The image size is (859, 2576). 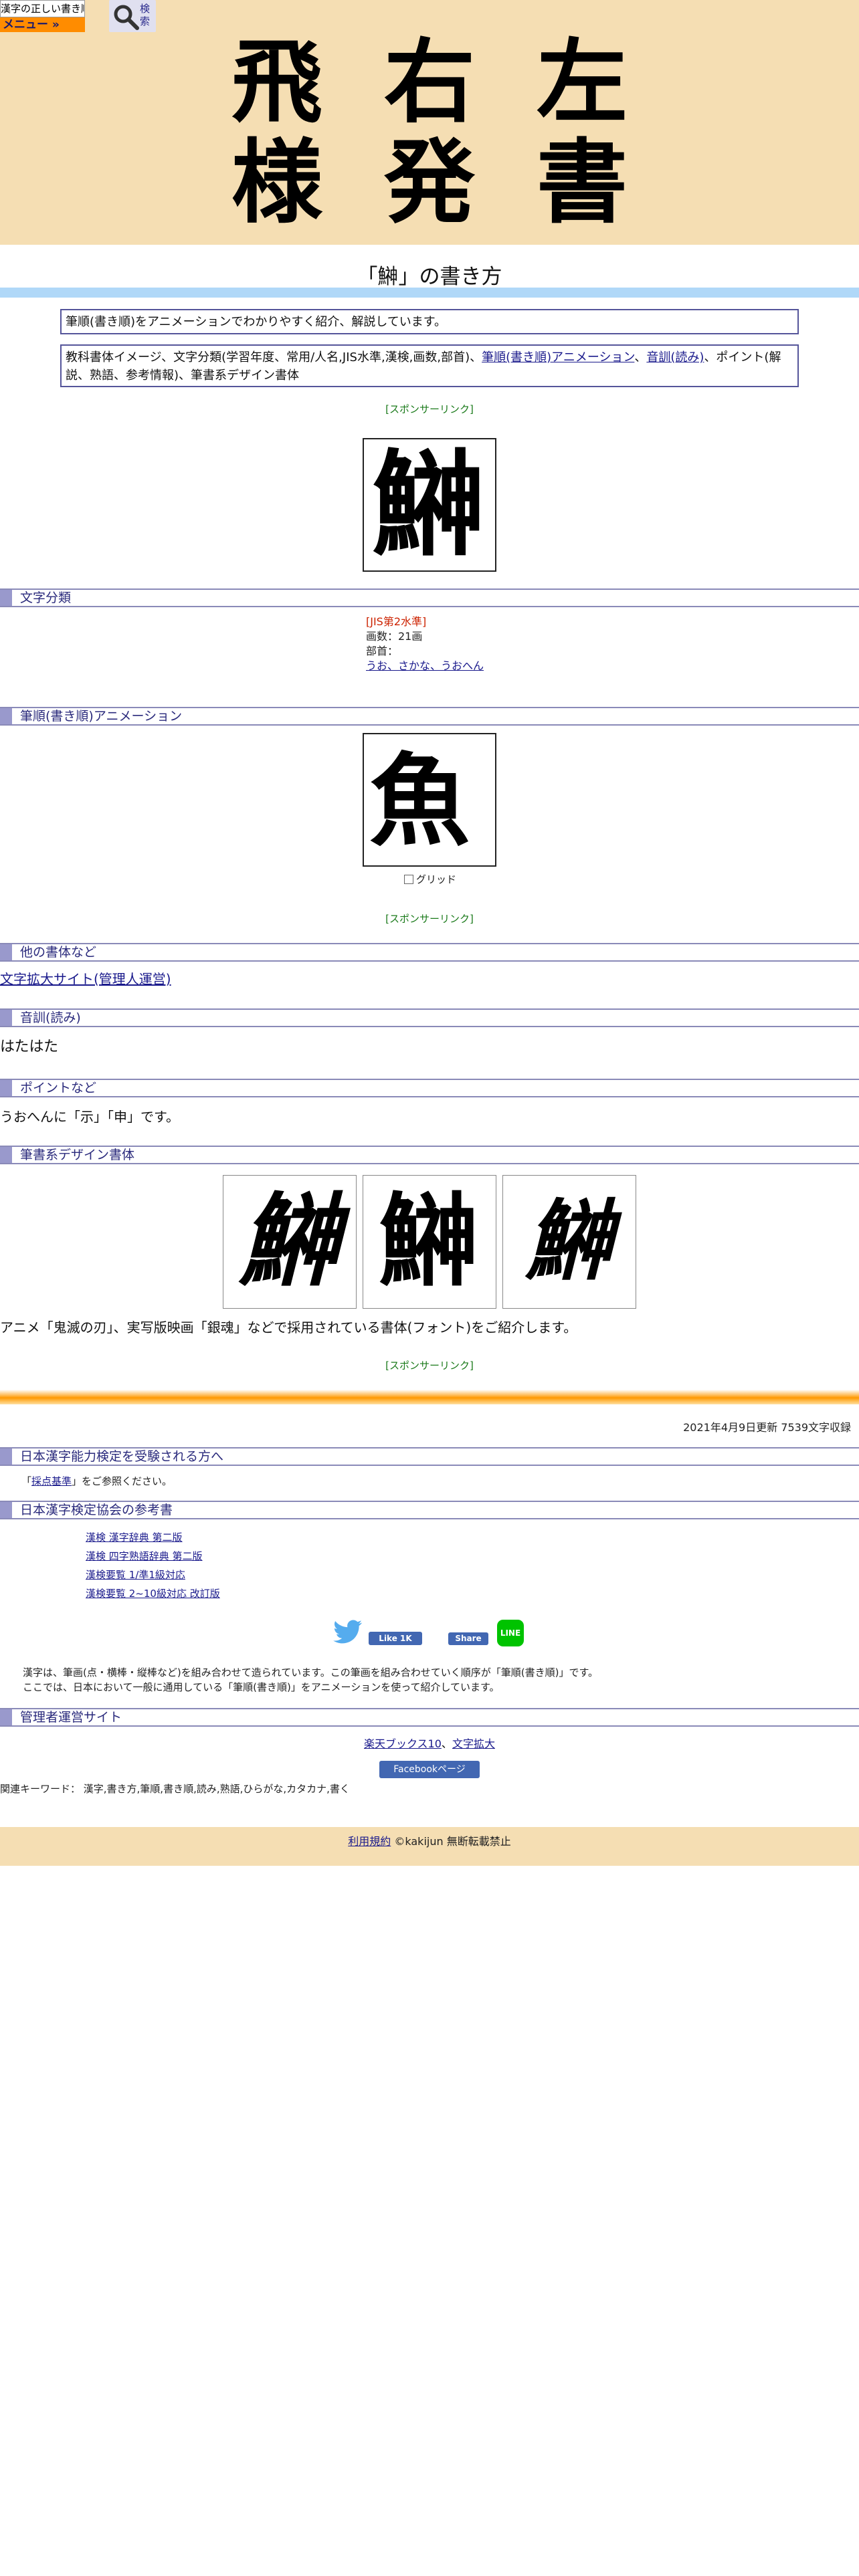 What do you see at coordinates (52, 1481) in the screenshot?
I see `scoring-criteria-link: 採点基準` at bounding box center [52, 1481].